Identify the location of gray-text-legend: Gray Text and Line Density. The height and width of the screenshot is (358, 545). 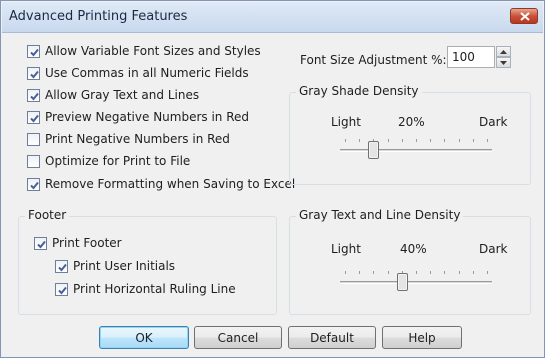
(380, 215).